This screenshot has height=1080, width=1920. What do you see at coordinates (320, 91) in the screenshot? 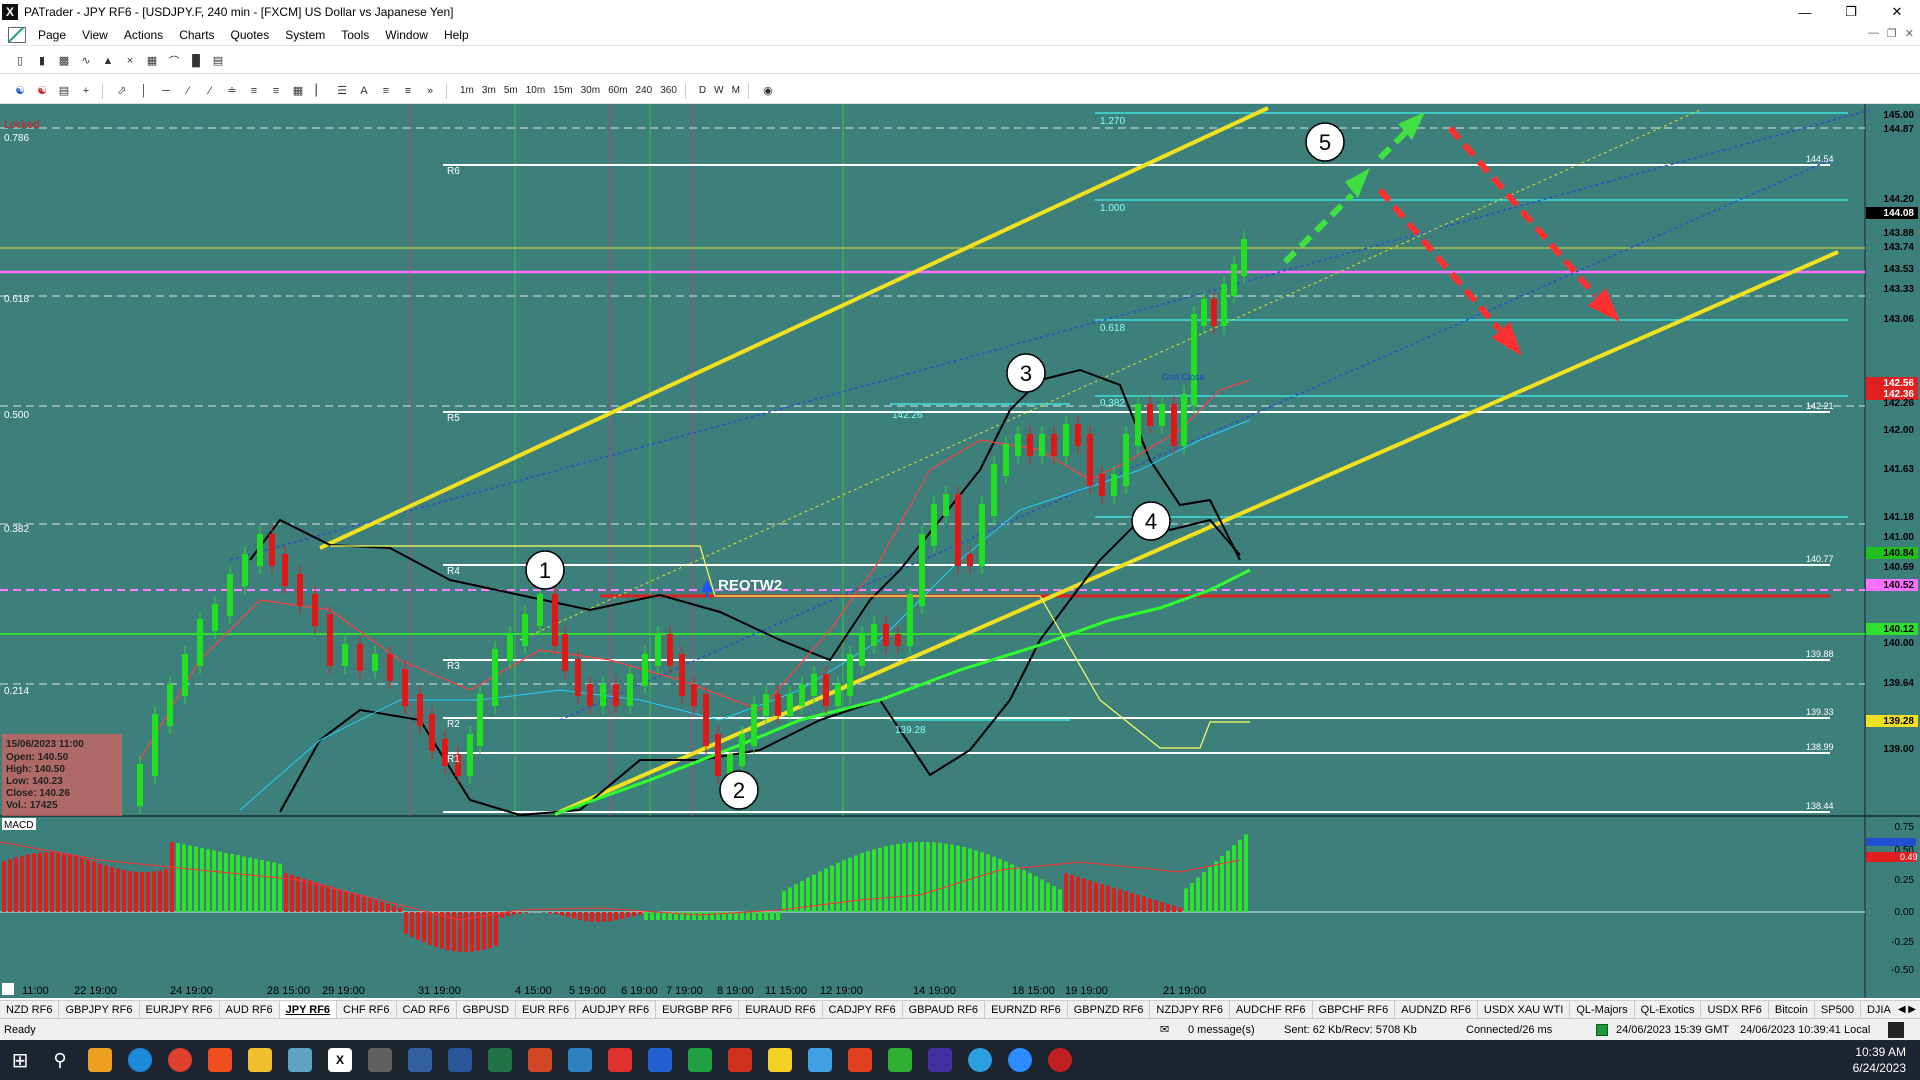
I see `cycle-icon: ▏` at bounding box center [320, 91].